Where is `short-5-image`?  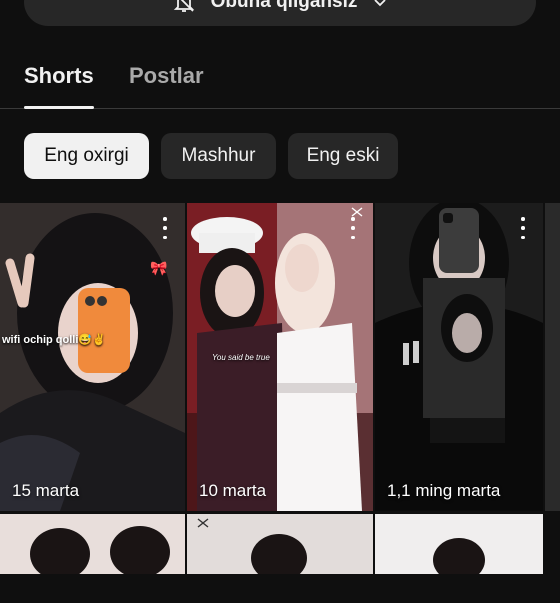
short-5-image is located at coordinates (92, 544).